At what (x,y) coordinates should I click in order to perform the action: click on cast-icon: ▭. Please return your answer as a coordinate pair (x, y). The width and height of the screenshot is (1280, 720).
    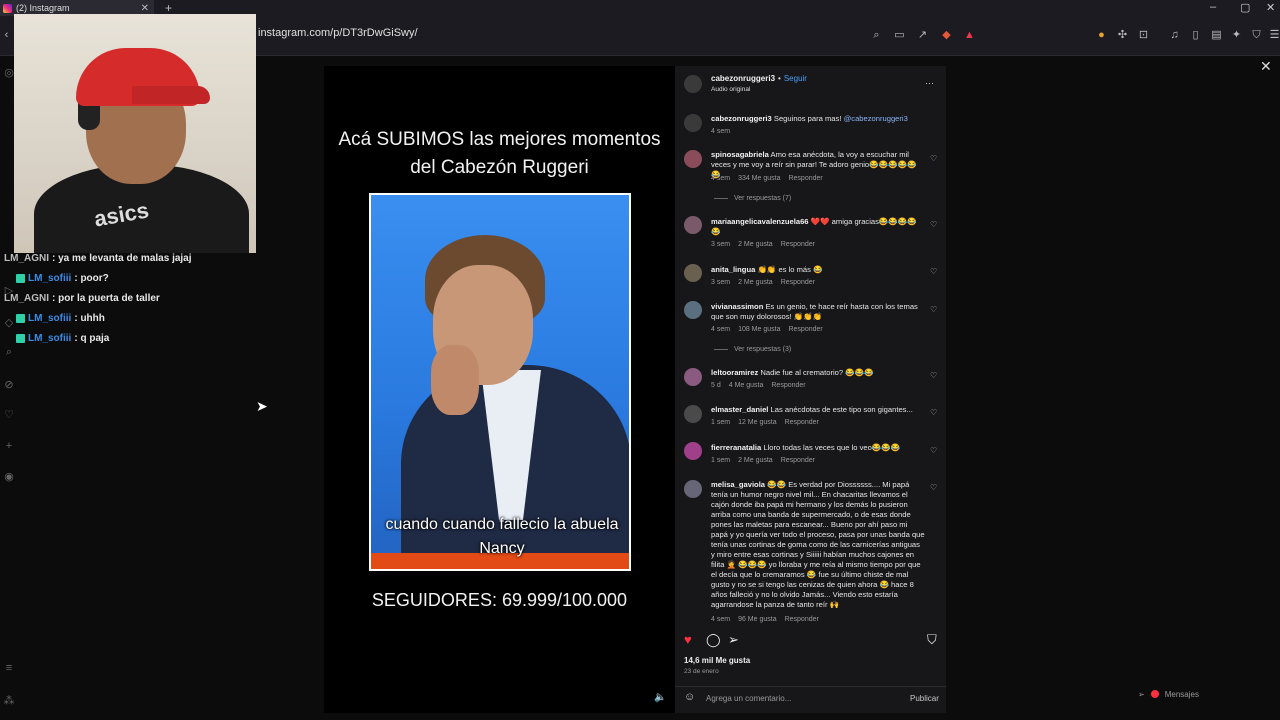
    Looking at the image, I should click on (899, 35).